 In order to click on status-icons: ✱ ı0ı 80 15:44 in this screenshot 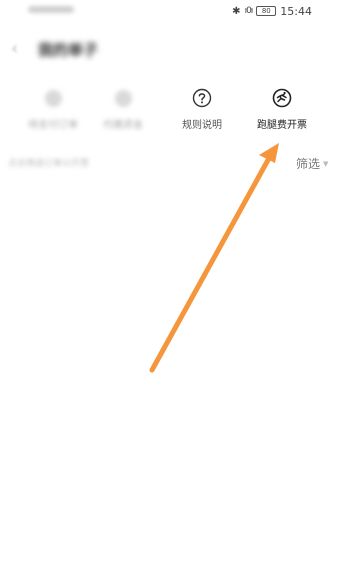, I will do `click(272, 11)`.